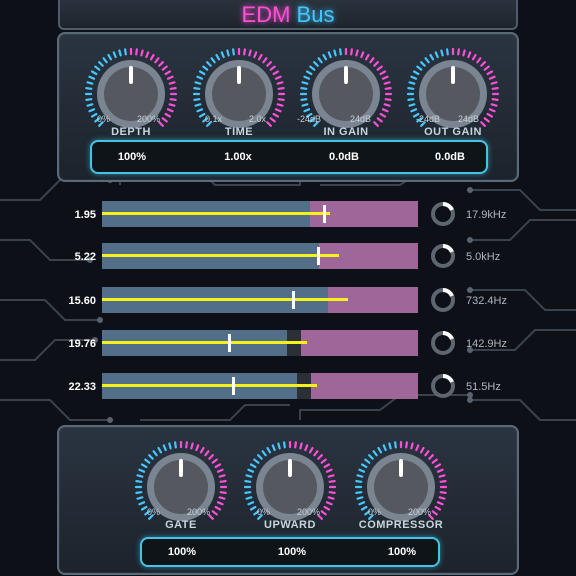  What do you see at coordinates (288, 258) in the screenshot?
I see `band-row: 5.22 5.0kHz` at bounding box center [288, 258].